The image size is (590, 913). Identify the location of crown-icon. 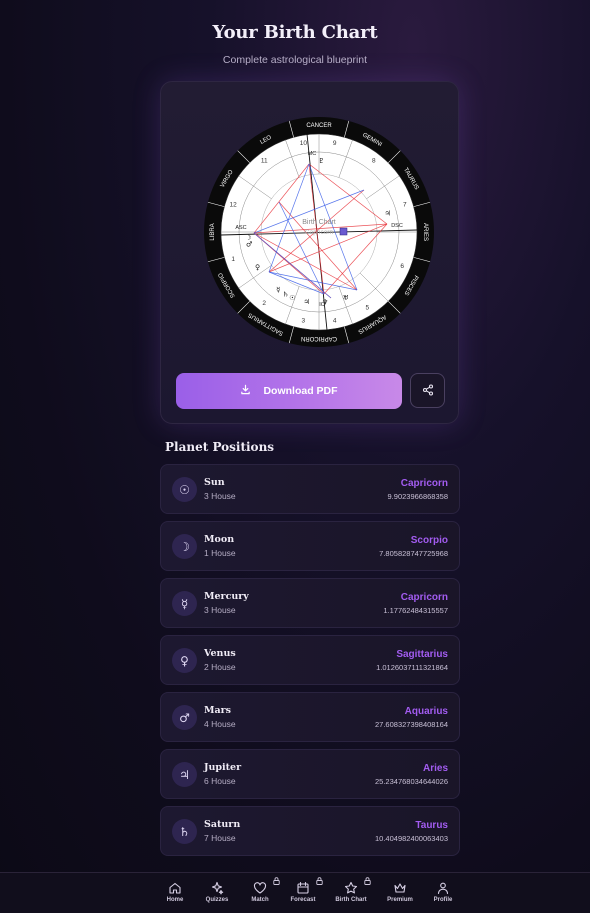
(400, 888).